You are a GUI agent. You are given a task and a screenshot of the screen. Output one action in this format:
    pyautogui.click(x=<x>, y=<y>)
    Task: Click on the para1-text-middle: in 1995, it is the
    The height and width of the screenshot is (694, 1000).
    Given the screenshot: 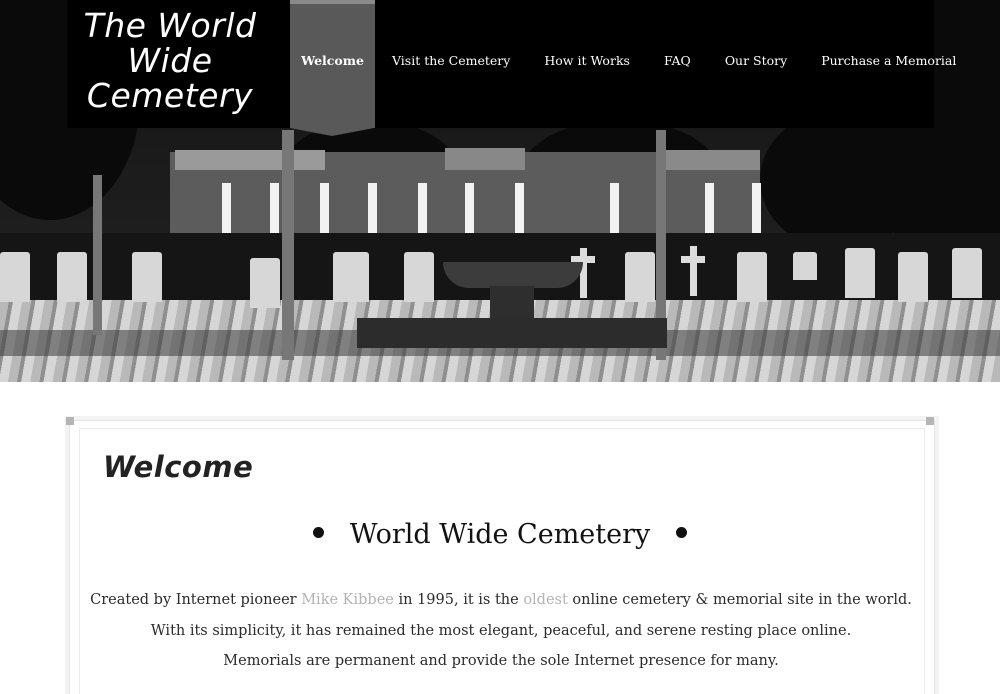 What is the action you would take?
    pyautogui.click(x=458, y=600)
    